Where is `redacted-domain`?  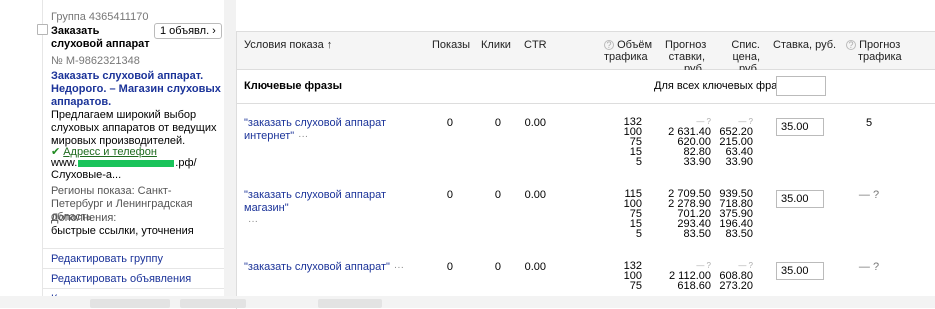 redacted-domain is located at coordinates (126, 163).